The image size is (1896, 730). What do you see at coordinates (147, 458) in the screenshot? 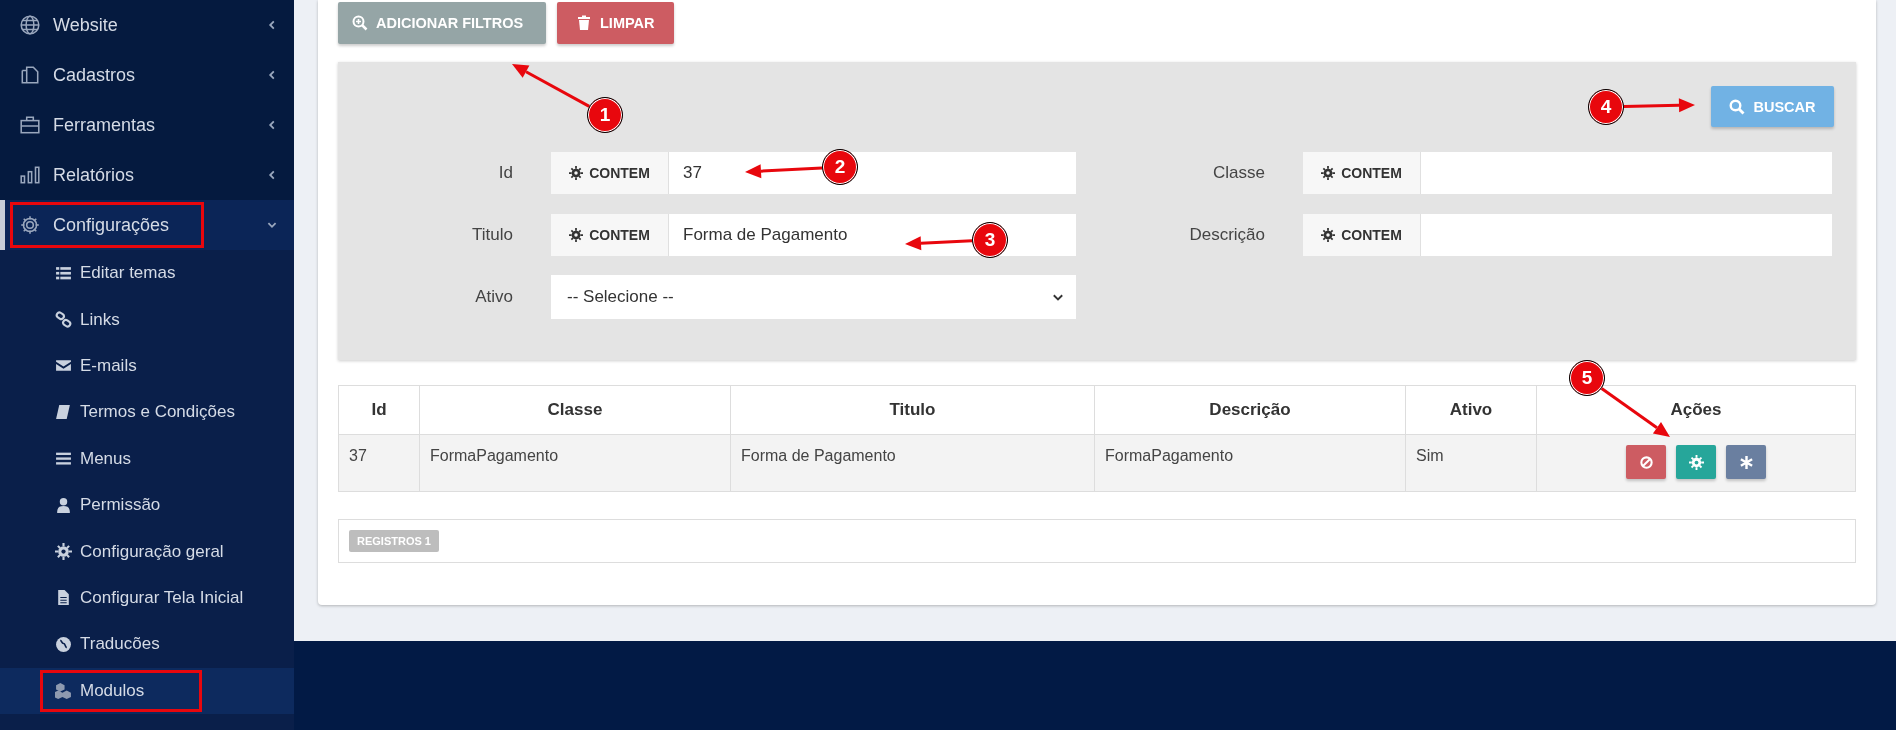
I see `submenu-item: Menus` at bounding box center [147, 458].